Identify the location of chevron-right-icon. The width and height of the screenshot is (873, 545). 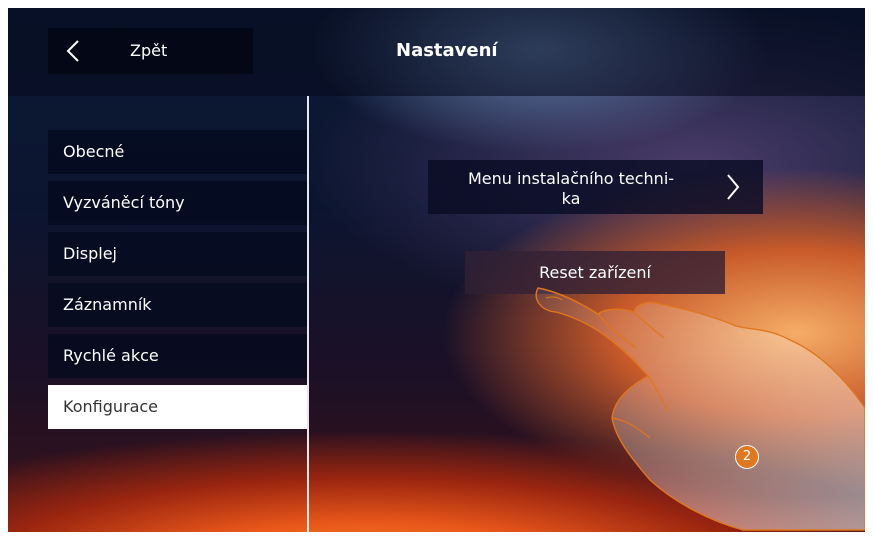
(733, 187).